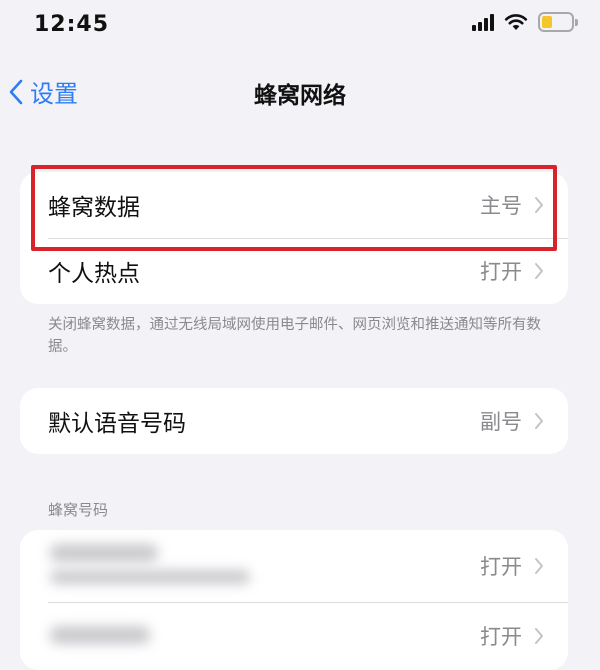 Image resolution: width=600 pixels, height=670 pixels. What do you see at coordinates (117, 424) in the screenshot?
I see `default-voice-line-label: 默认语音号码` at bounding box center [117, 424].